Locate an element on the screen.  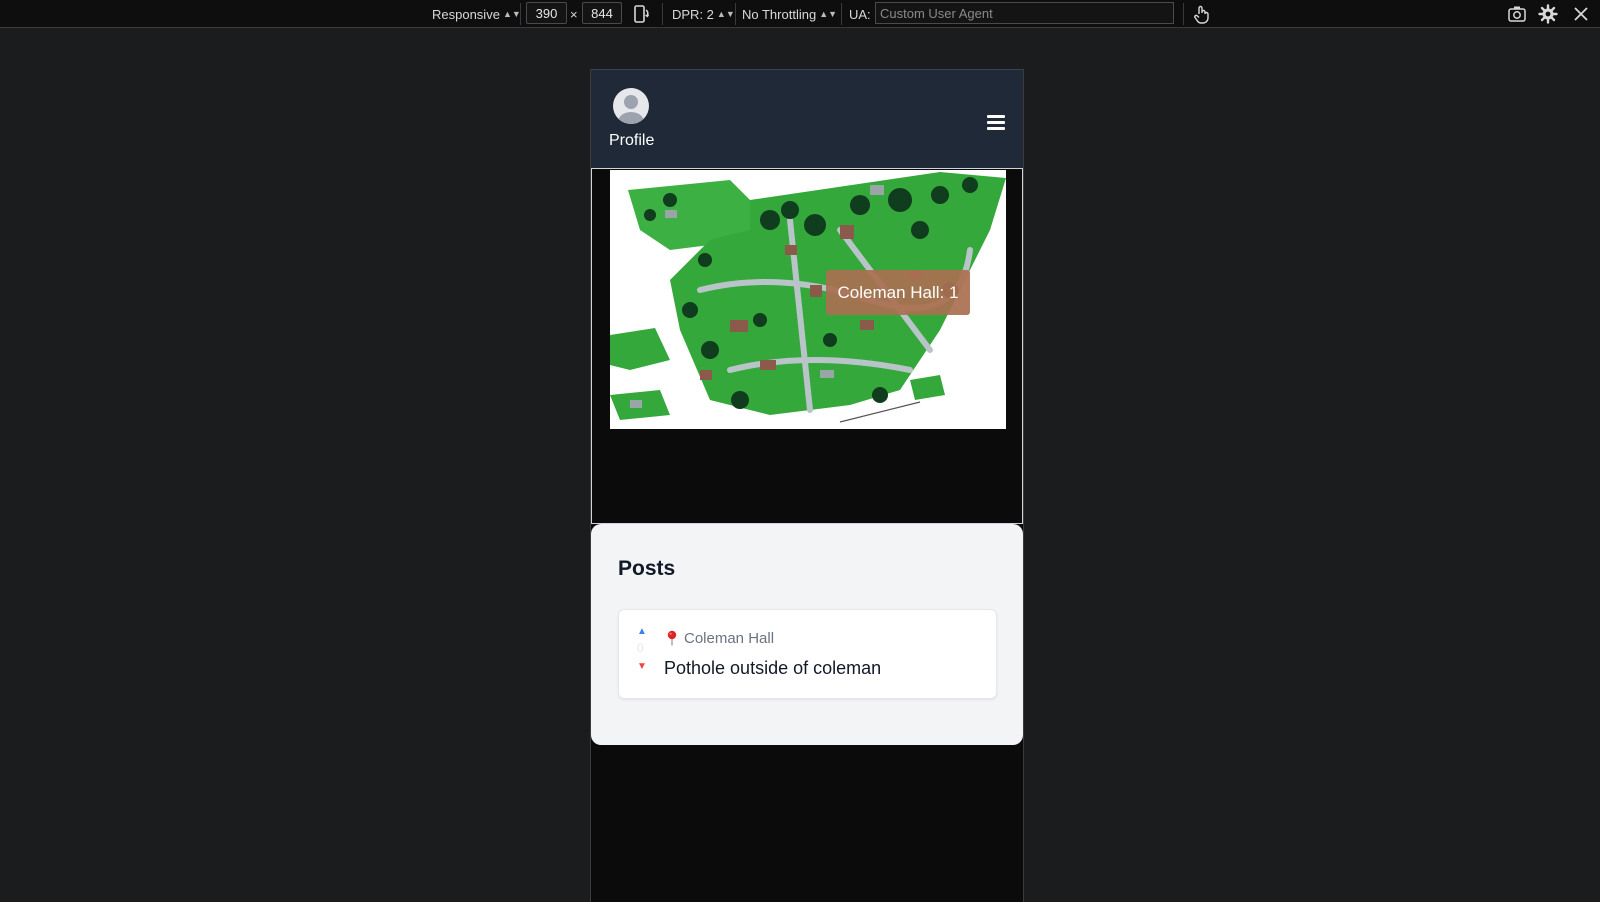
profile-link: Profile is located at coordinates (631, 141).